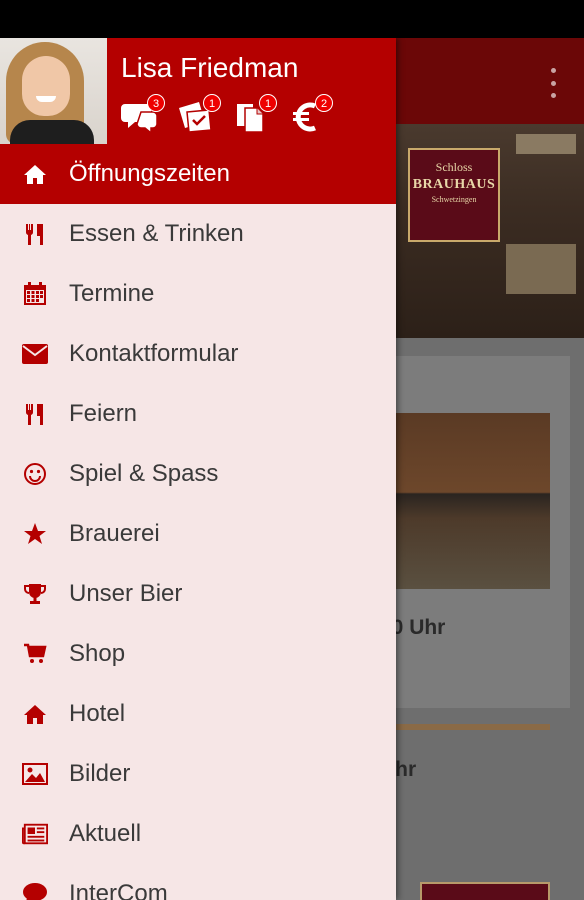  What do you see at coordinates (473, 501) in the screenshot?
I see `card-image` at bounding box center [473, 501].